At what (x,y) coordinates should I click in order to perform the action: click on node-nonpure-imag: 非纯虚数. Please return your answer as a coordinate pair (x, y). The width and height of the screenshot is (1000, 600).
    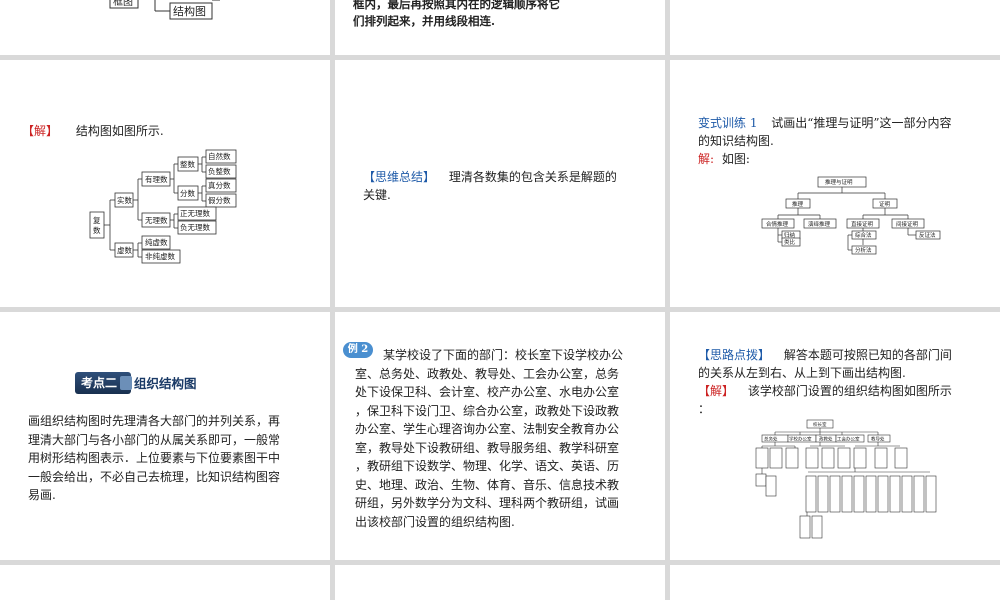
    Looking at the image, I should click on (160, 256).